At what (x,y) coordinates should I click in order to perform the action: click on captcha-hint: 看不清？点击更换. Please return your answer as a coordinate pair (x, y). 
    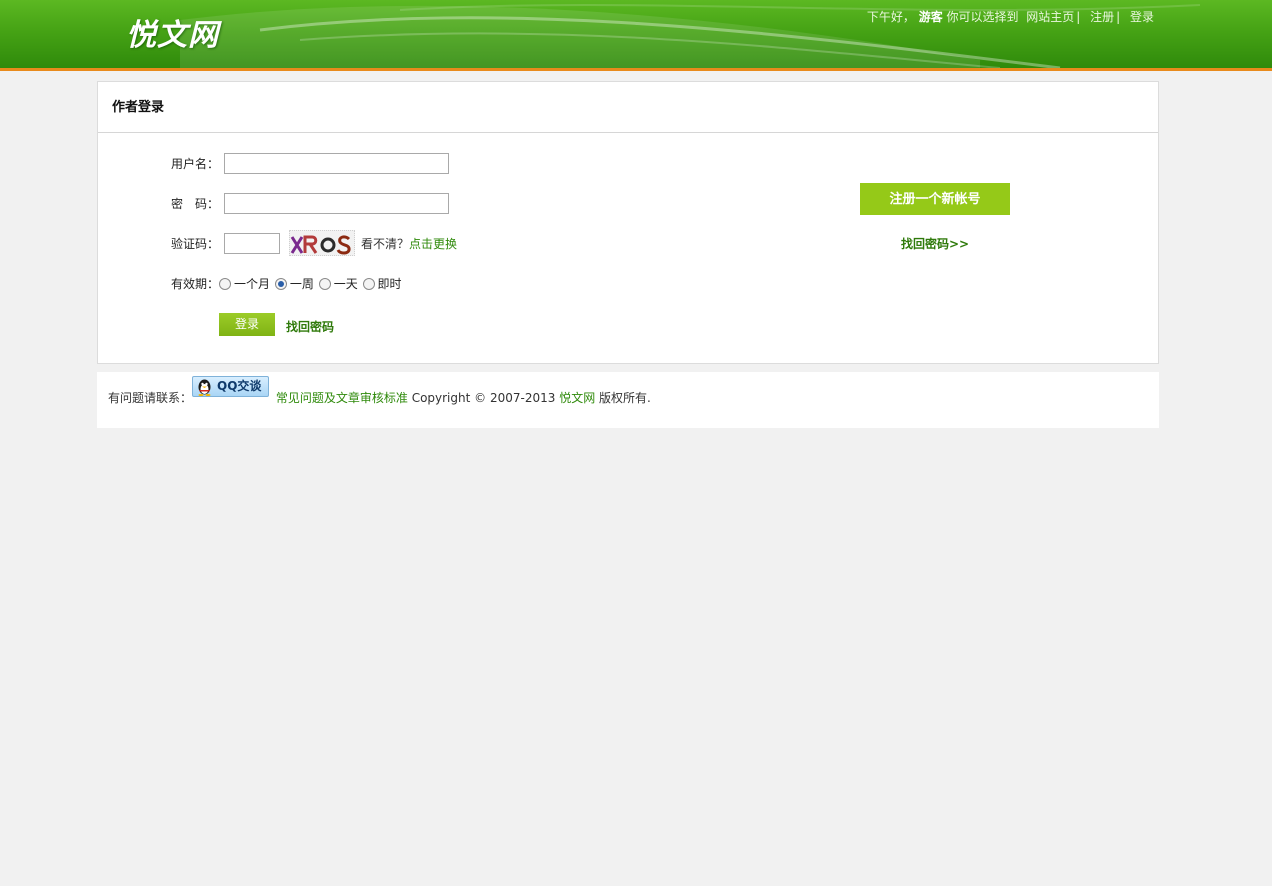
    Looking at the image, I should click on (409, 244).